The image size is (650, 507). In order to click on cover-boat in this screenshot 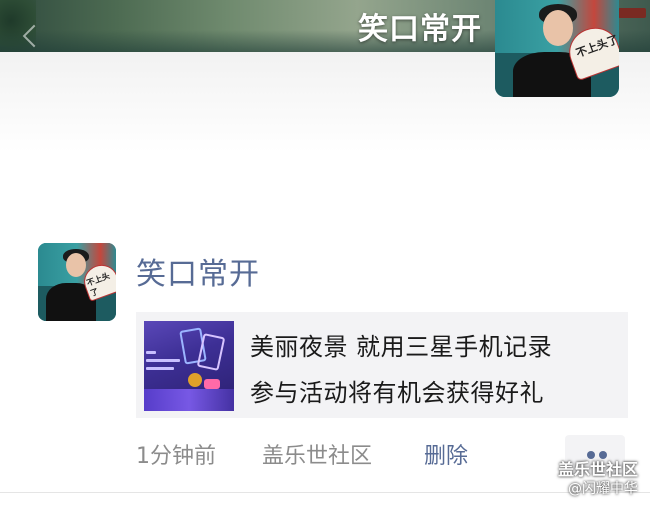, I will do `click(632, 13)`.